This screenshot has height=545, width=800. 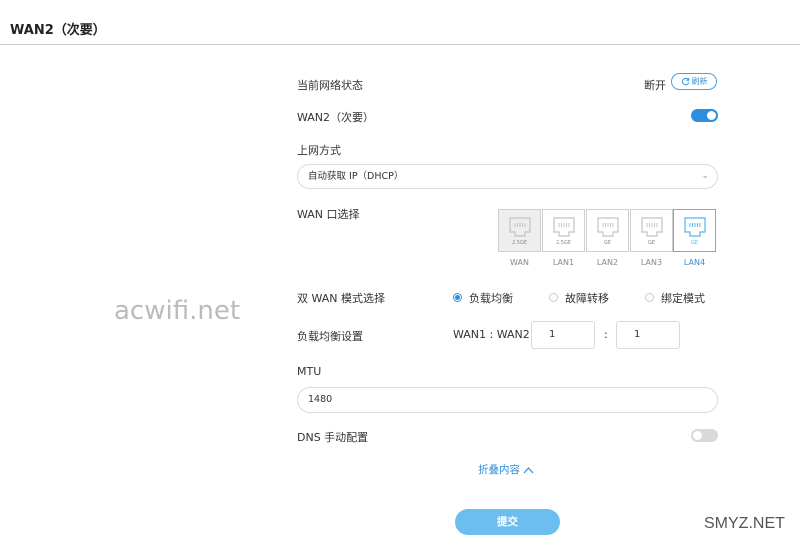 What do you see at coordinates (491, 334) in the screenshot?
I see `ratio-label: WAN1 : WAN2` at bounding box center [491, 334].